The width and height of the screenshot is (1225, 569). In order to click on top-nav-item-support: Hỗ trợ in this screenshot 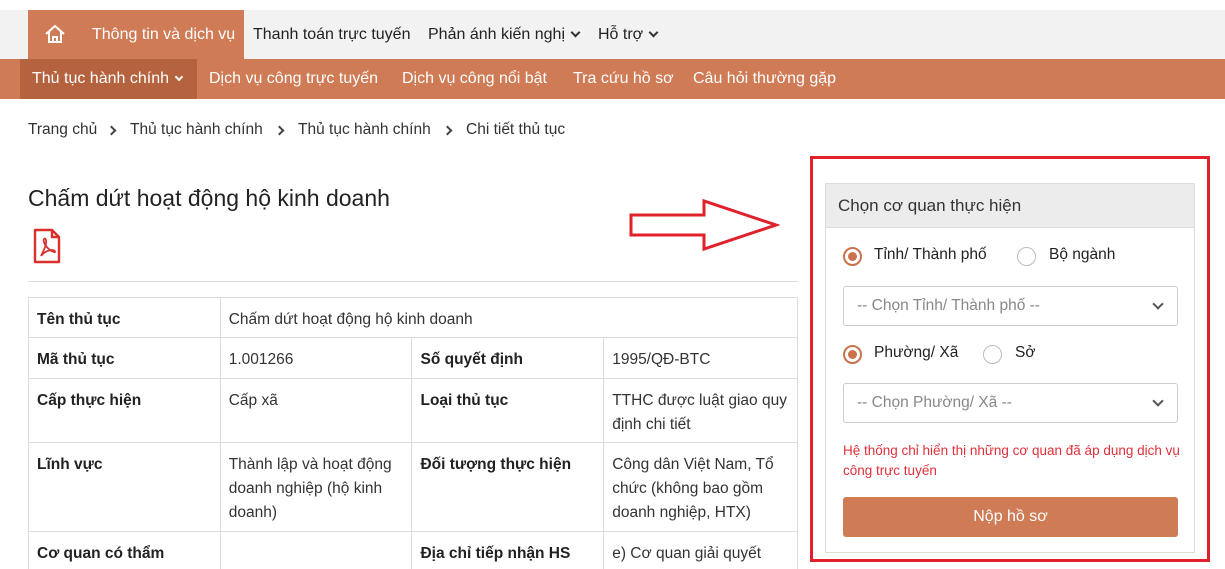, I will do `click(628, 34)`.